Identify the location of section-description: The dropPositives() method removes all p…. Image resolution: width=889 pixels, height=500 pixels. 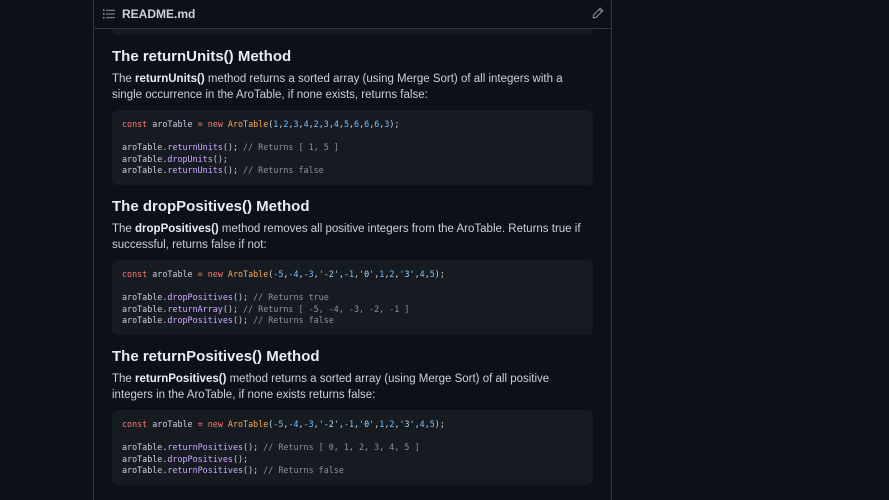
(346, 237).